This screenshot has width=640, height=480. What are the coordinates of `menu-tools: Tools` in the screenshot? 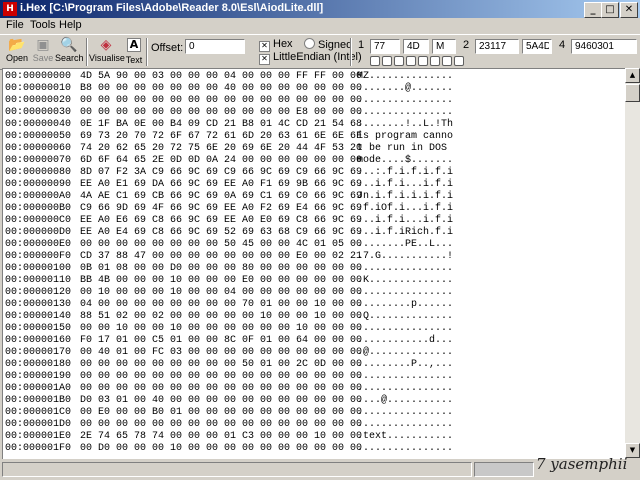 It's located at (43, 25).